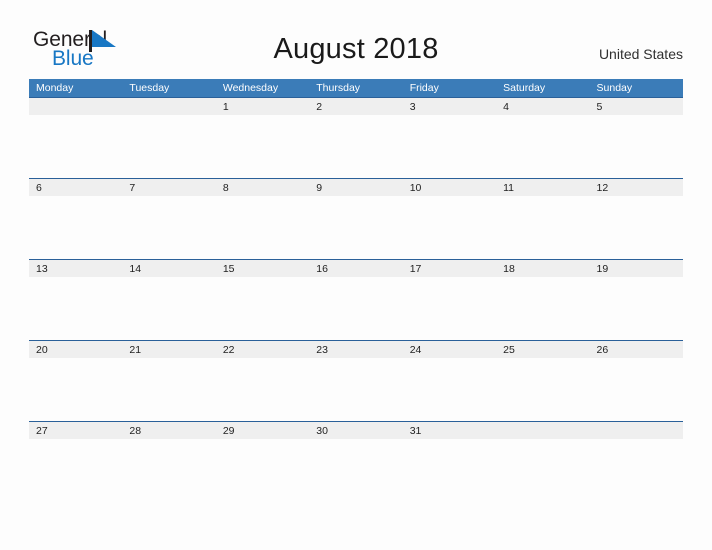 The width and height of the screenshot is (712, 550). What do you see at coordinates (636, 187) in the screenshot?
I see `day-cell: 12` at bounding box center [636, 187].